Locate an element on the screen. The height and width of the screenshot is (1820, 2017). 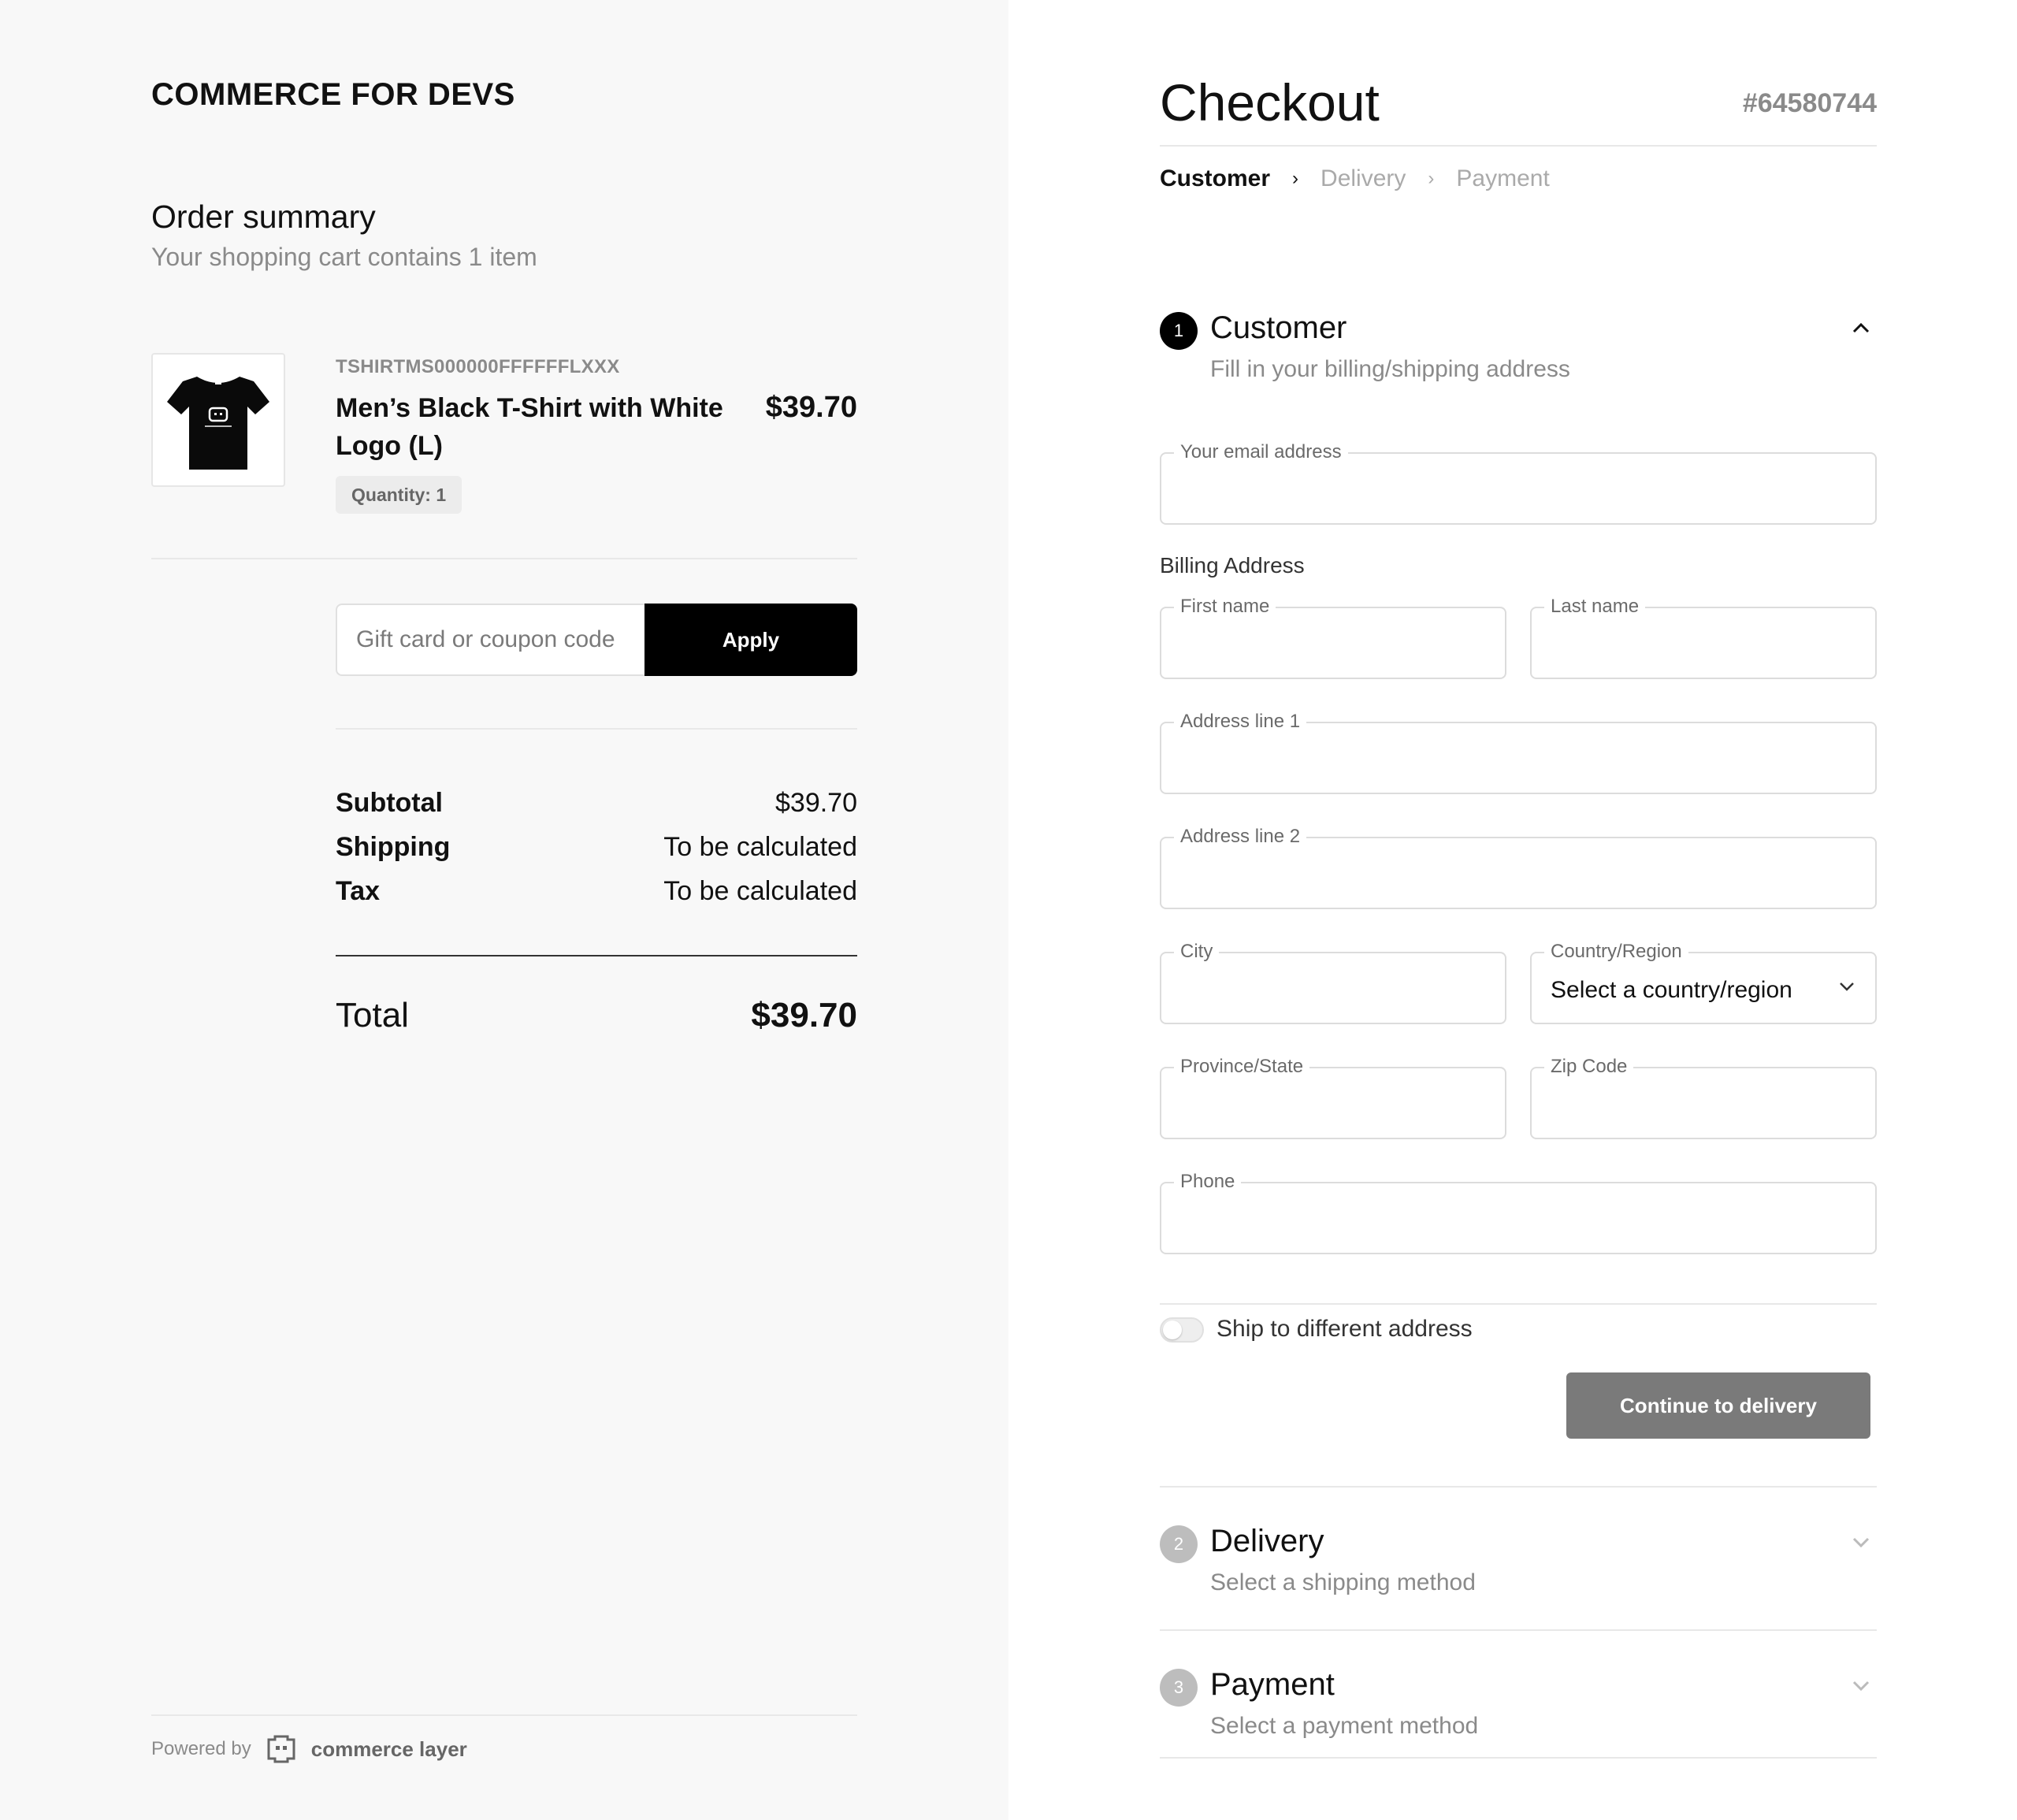
total-label: Total is located at coordinates (372, 1015).